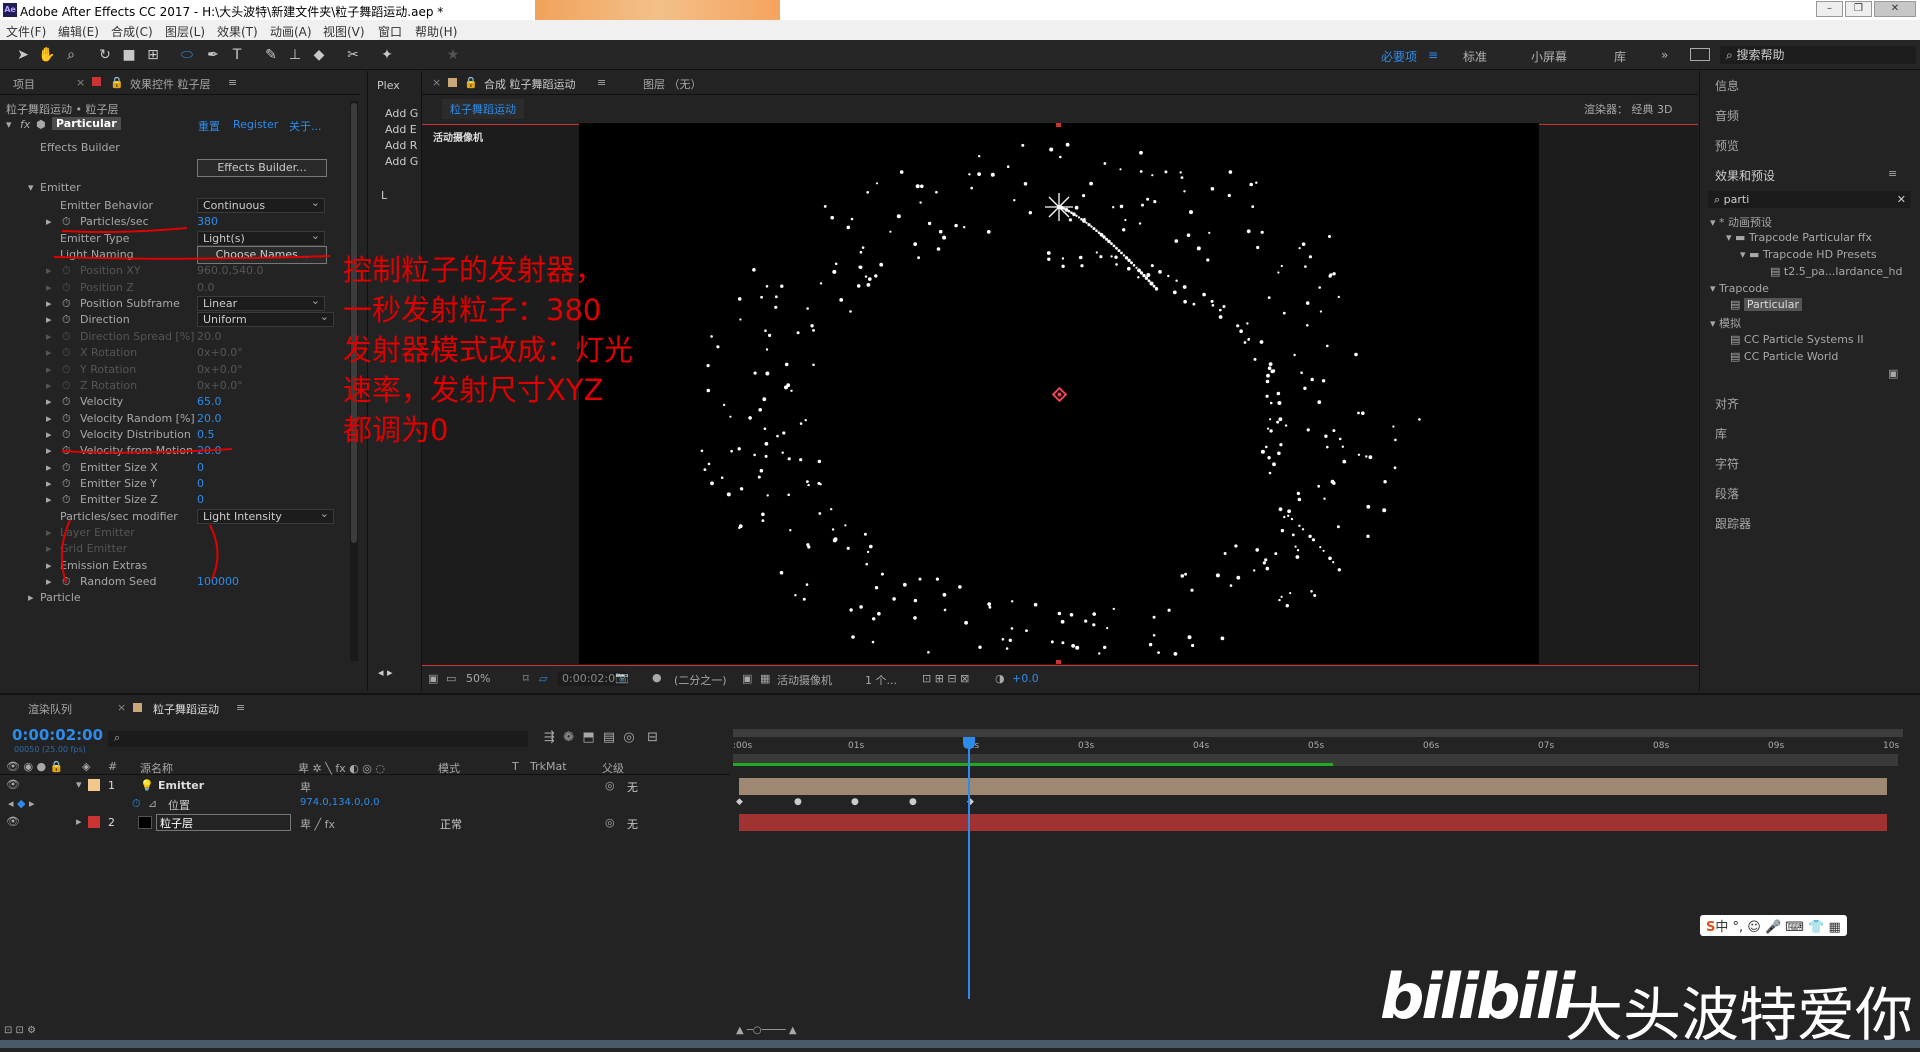  What do you see at coordinates (1893, 373) in the screenshot?
I see `new-folder-icon: ▣` at bounding box center [1893, 373].